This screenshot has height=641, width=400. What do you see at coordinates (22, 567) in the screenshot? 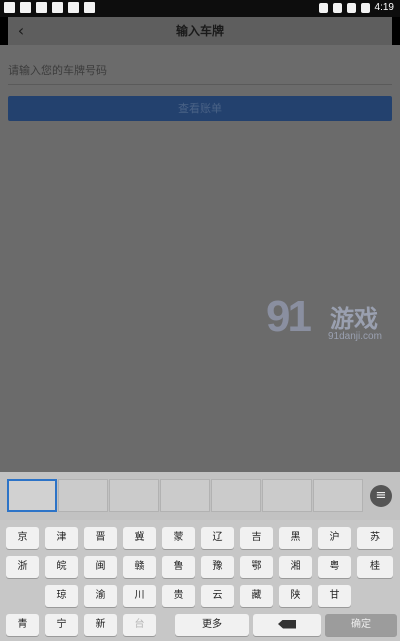
I see `key-province: 浙` at bounding box center [22, 567].